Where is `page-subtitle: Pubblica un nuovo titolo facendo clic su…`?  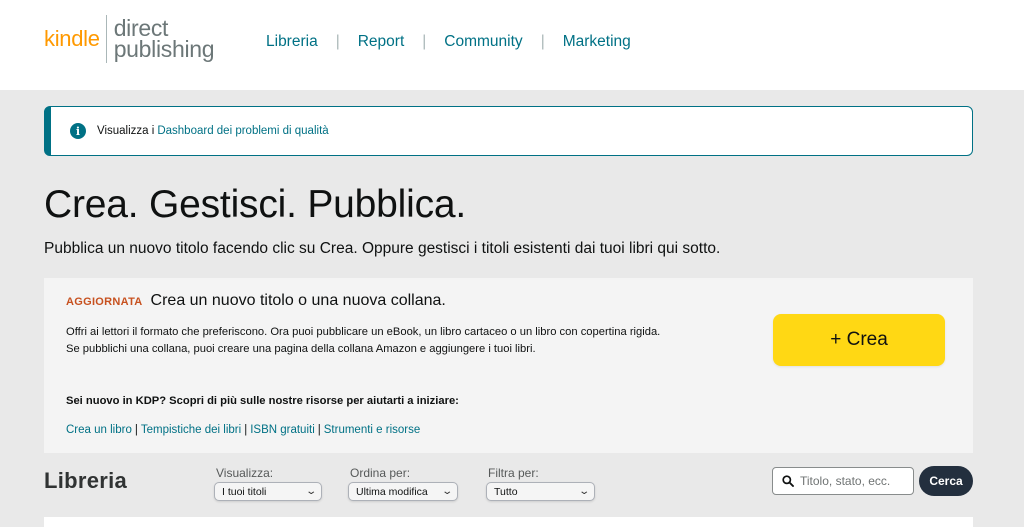
page-subtitle: Pubblica un nuovo titolo facendo clic su… is located at coordinates (382, 248).